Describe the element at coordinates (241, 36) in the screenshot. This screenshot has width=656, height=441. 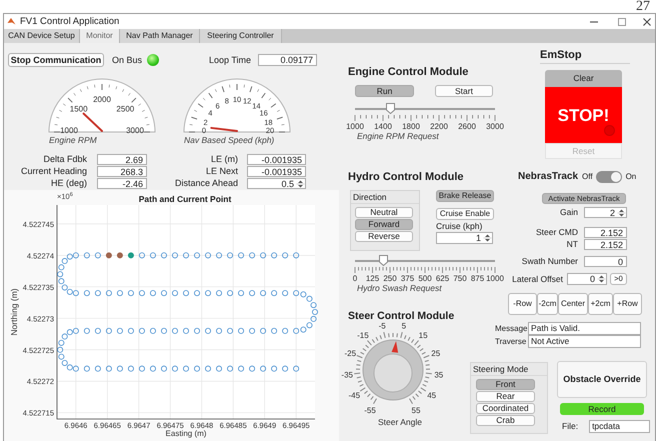
I see `tab: Steering Controller` at that location.